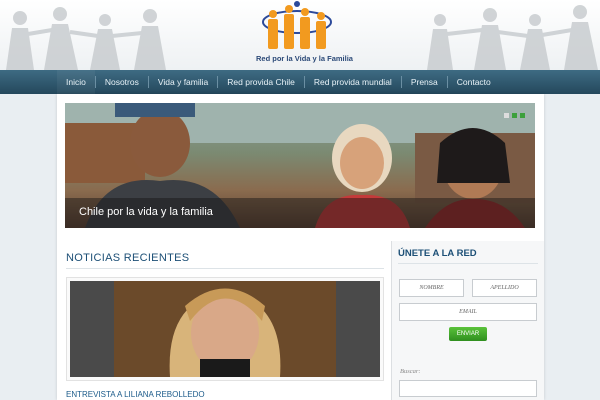  What do you see at coordinates (512, 37) in the screenshot?
I see `people-silhouette-right` at bounding box center [512, 37].